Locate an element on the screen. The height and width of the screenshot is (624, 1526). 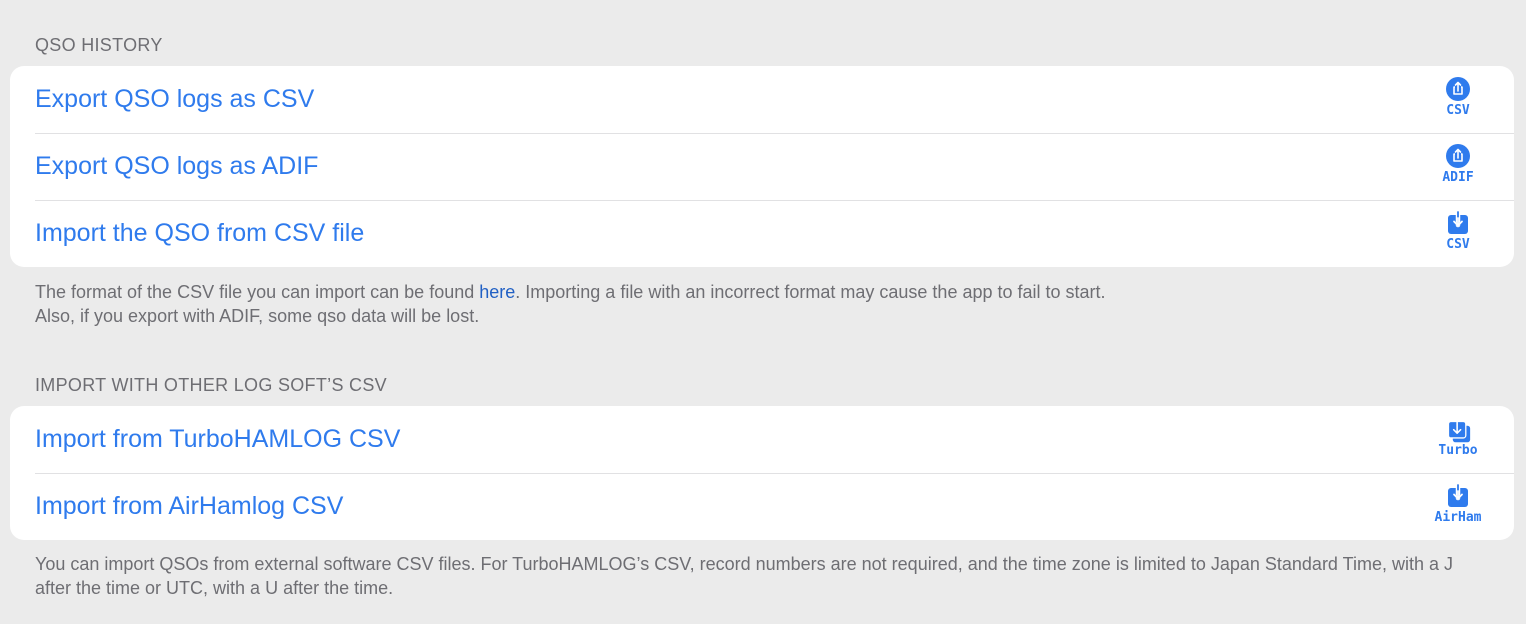
format-help-link: here is located at coordinates (497, 292).